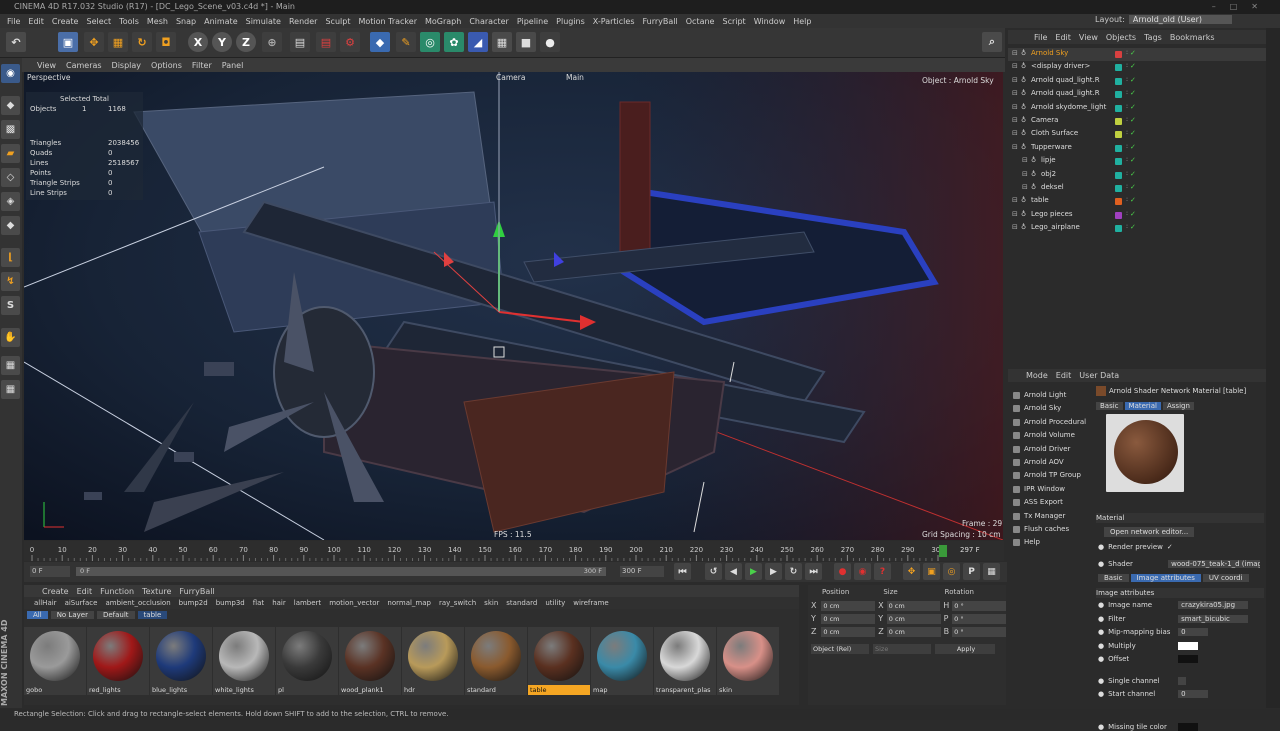  What do you see at coordinates (55, 591) in the screenshot?
I see `material-menu-create: Create` at bounding box center [55, 591].